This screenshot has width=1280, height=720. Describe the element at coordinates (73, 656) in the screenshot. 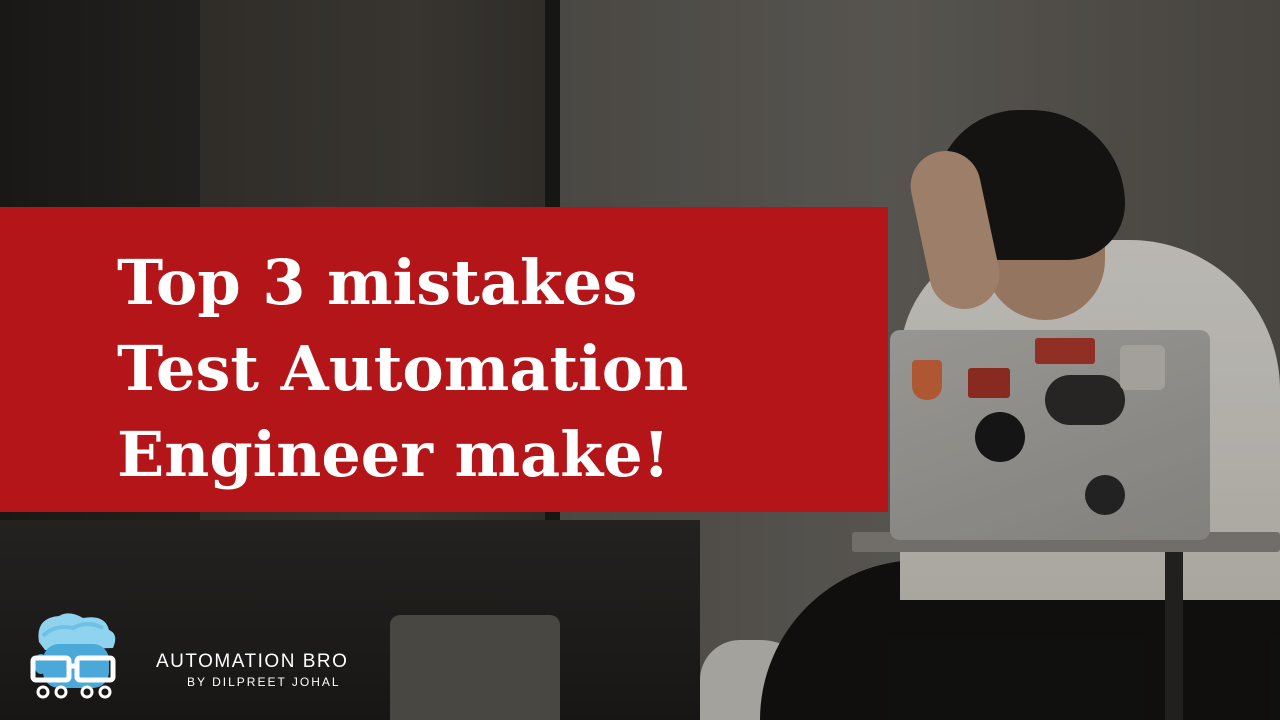

I see `glasses-character-logo-icon` at that location.